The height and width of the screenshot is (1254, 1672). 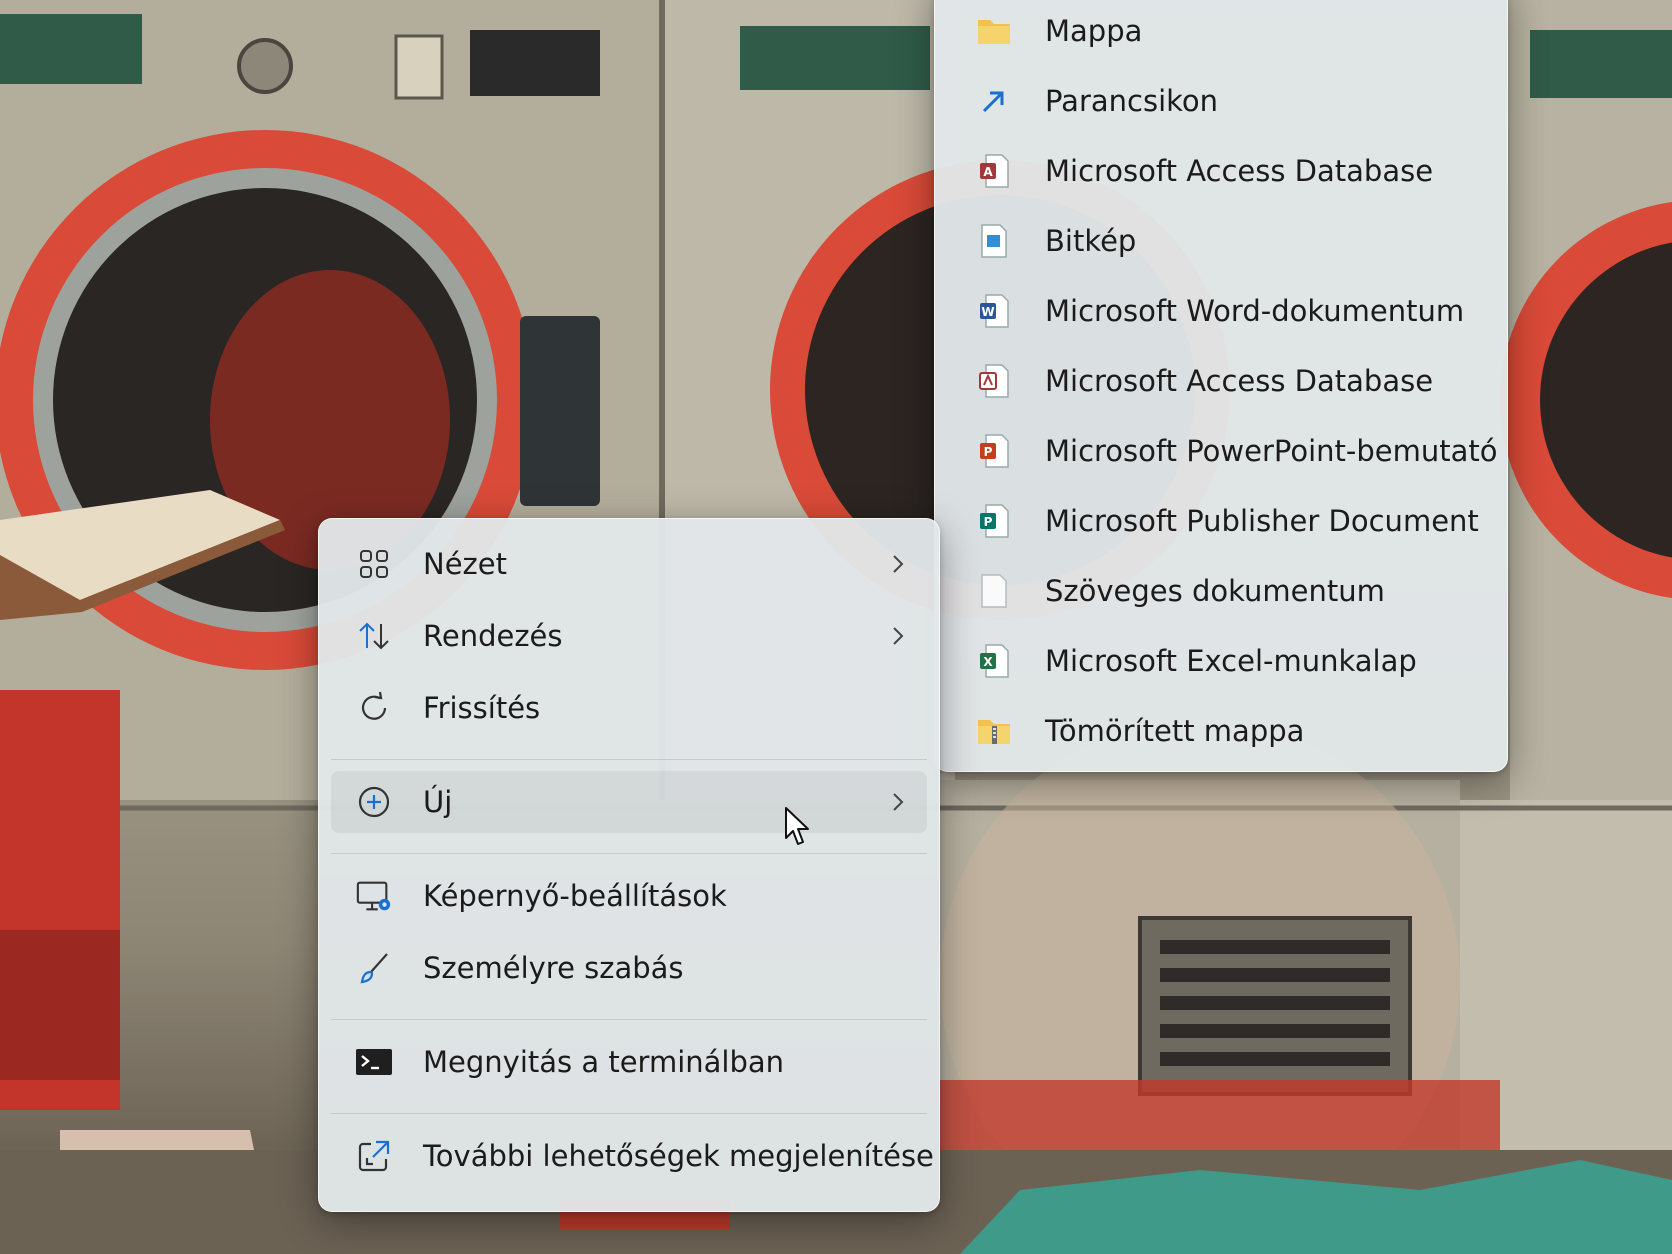 I want to click on svg-text: W, so click(x=987, y=312).